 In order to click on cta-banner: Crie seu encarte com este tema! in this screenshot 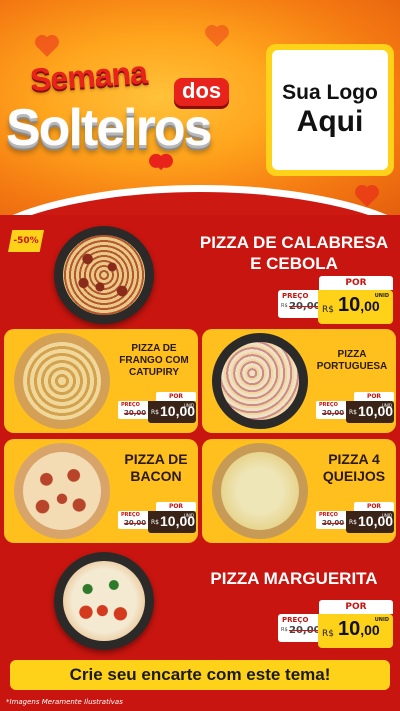, I will do `click(200, 675)`.